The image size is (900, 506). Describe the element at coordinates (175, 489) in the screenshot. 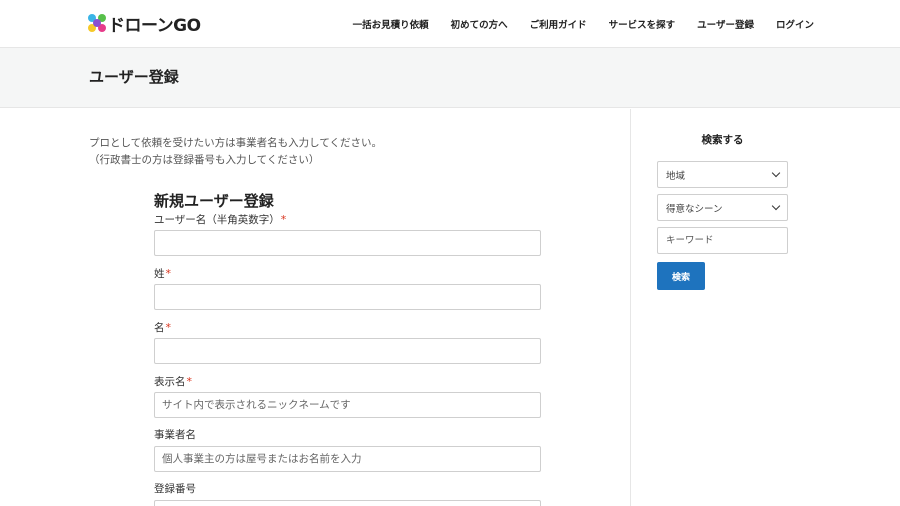

I see `registration-number-label: 登録番号` at that location.